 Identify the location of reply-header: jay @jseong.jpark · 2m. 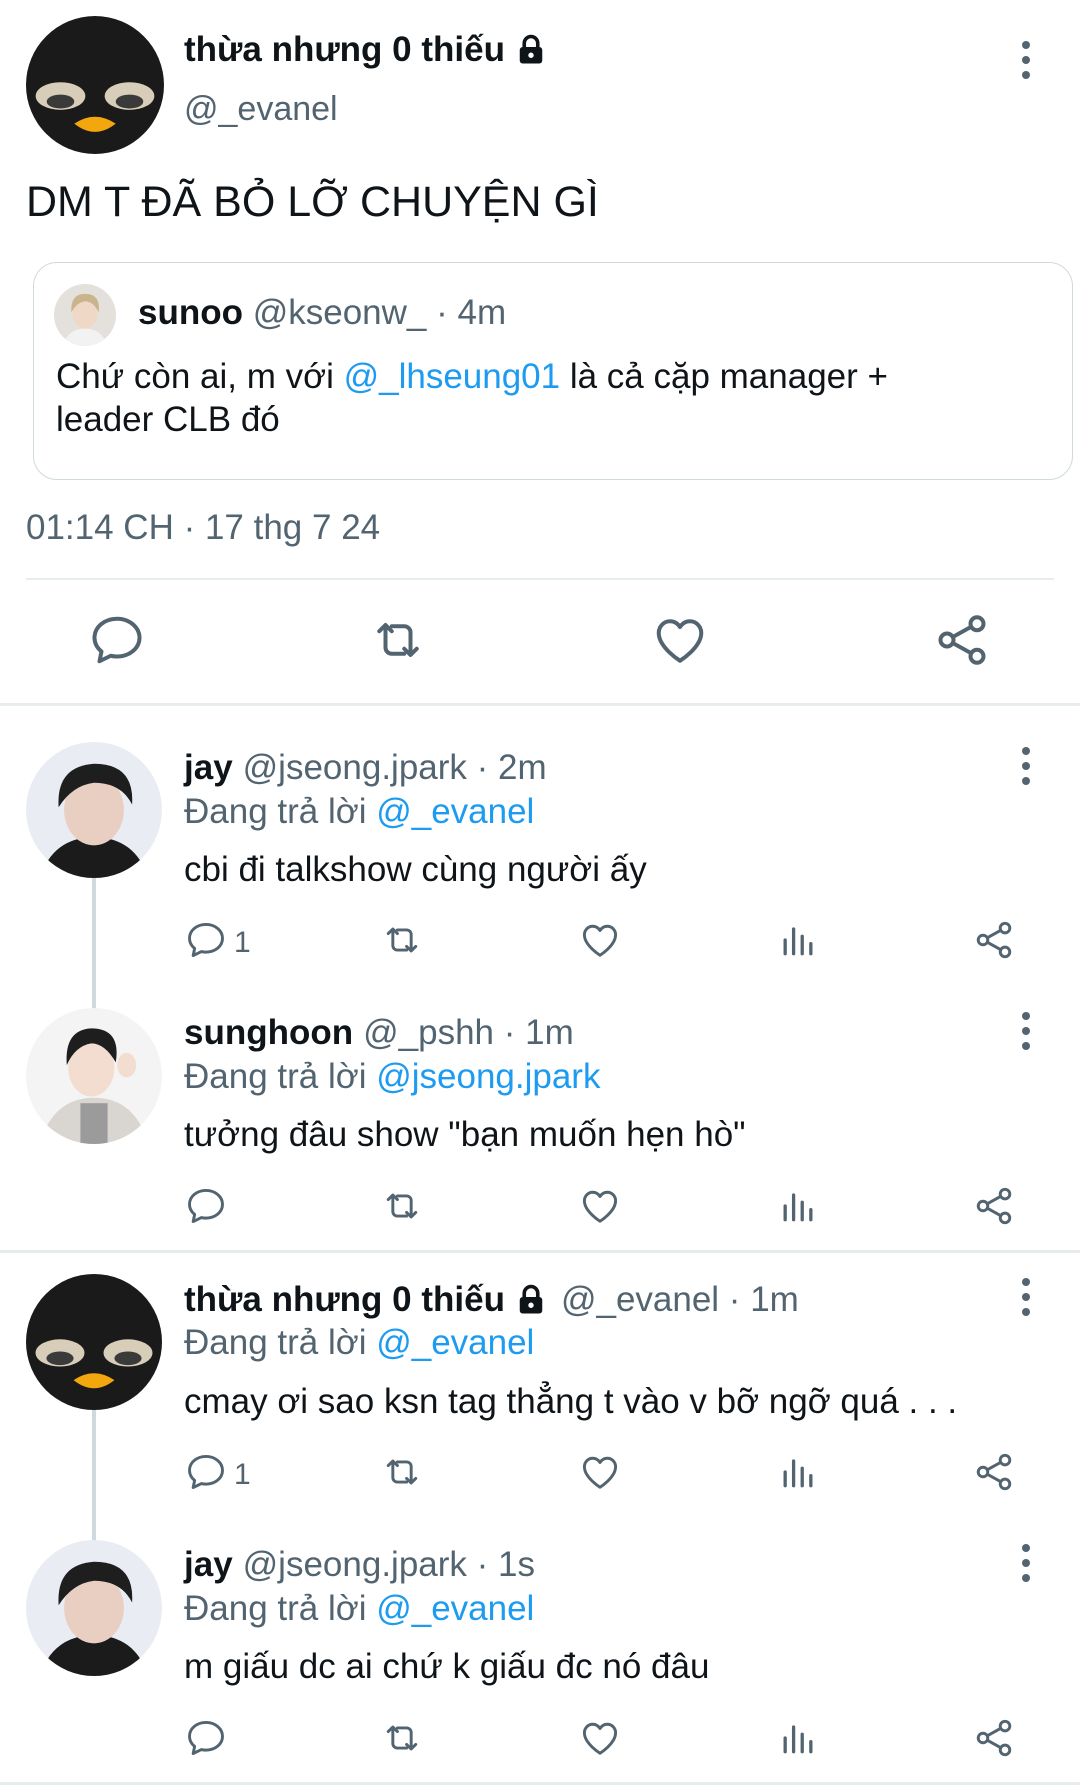
(365, 767).